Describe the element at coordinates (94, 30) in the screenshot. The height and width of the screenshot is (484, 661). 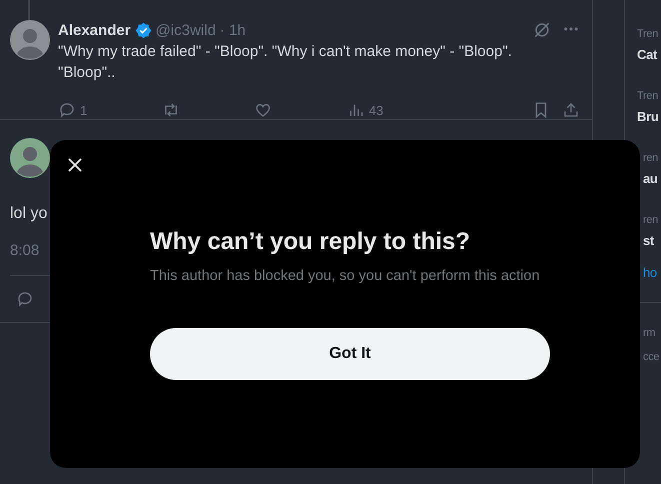
I see `user-name: Alexander` at that location.